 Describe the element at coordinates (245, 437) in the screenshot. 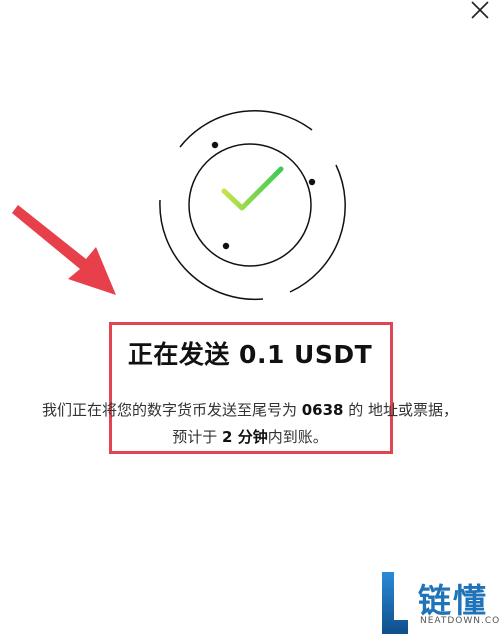

I see `eta-value: 2 分钟` at that location.